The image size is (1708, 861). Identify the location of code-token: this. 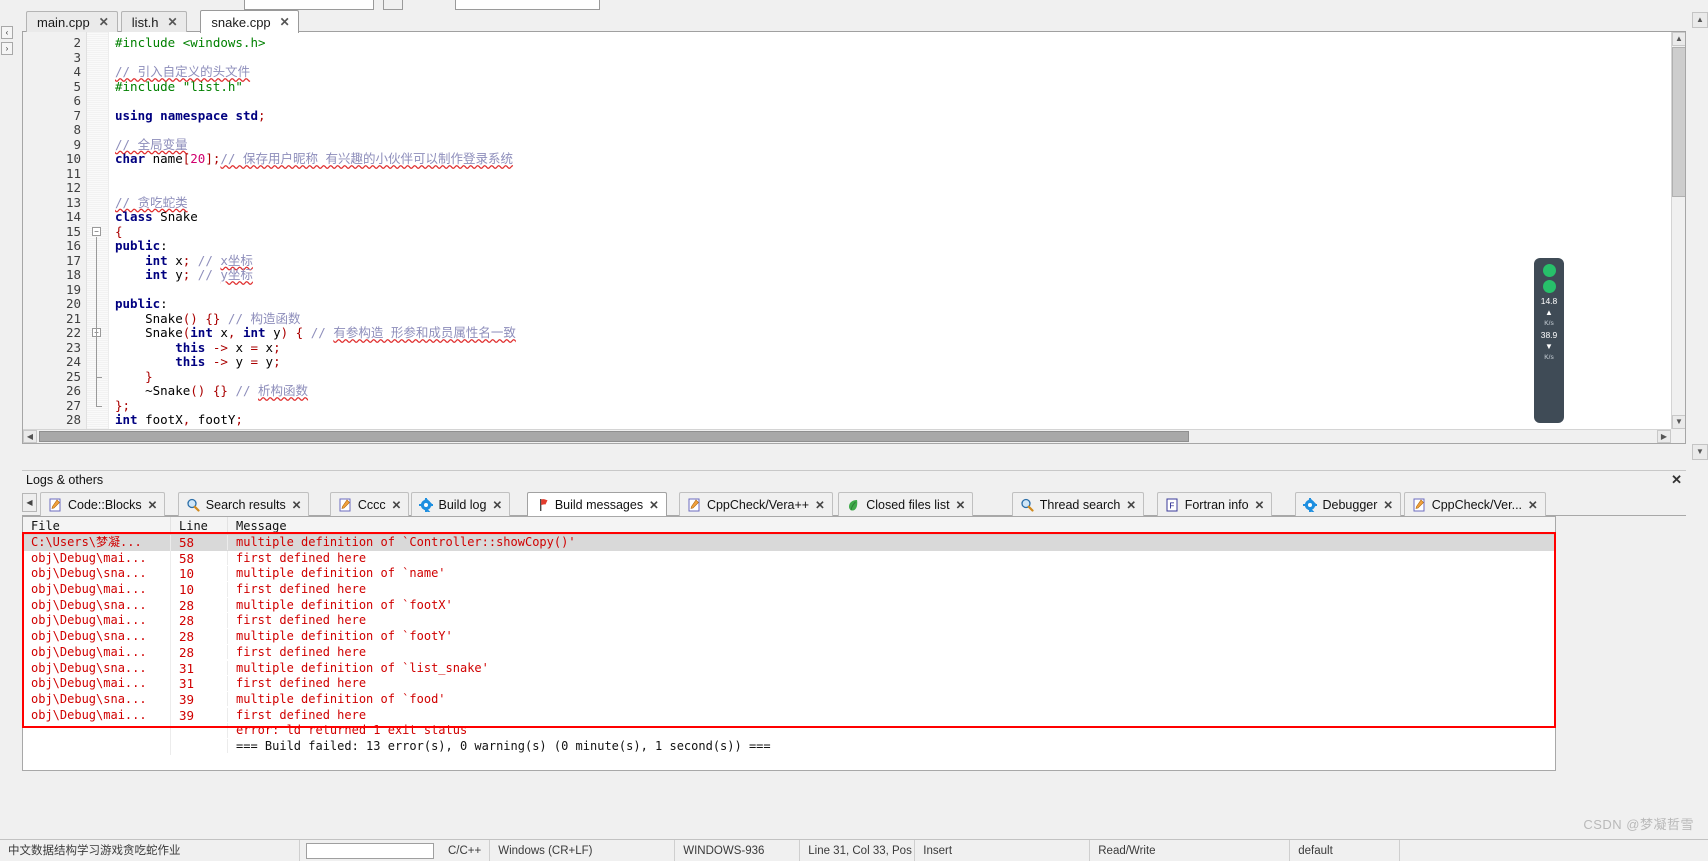
(190, 347).